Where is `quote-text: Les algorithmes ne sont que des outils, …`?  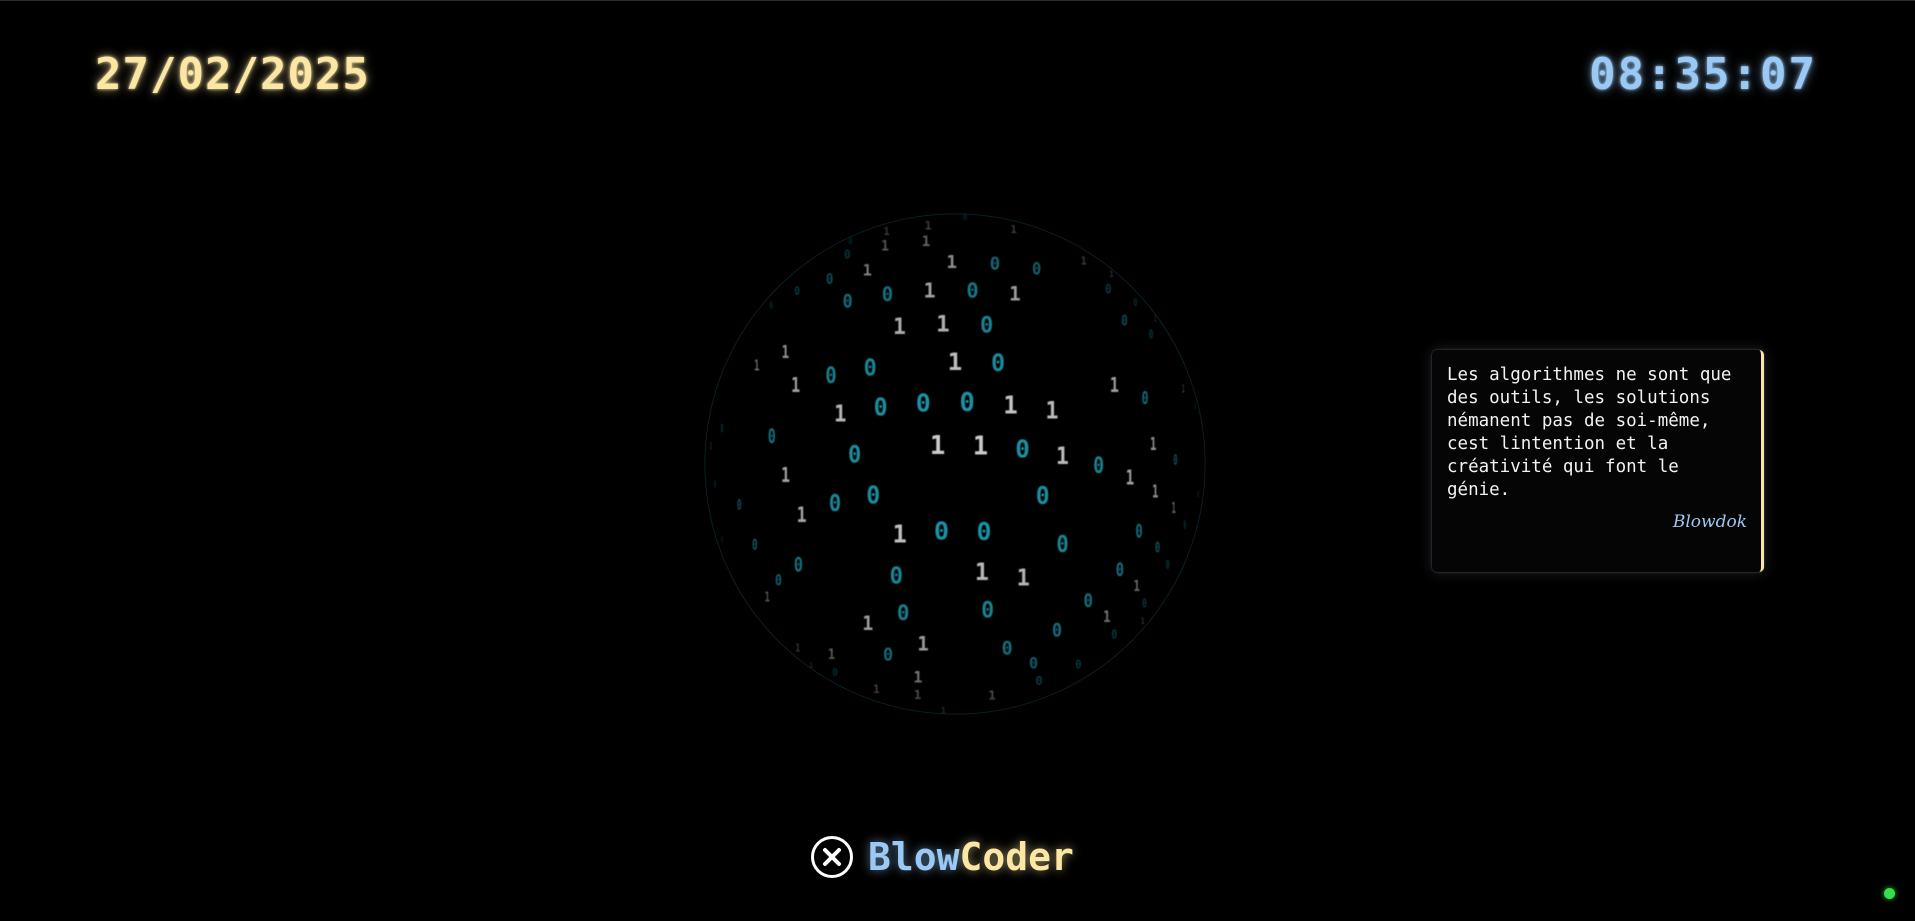
quote-text: Les algorithmes ne sont que des outils, … is located at coordinates (1589, 432).